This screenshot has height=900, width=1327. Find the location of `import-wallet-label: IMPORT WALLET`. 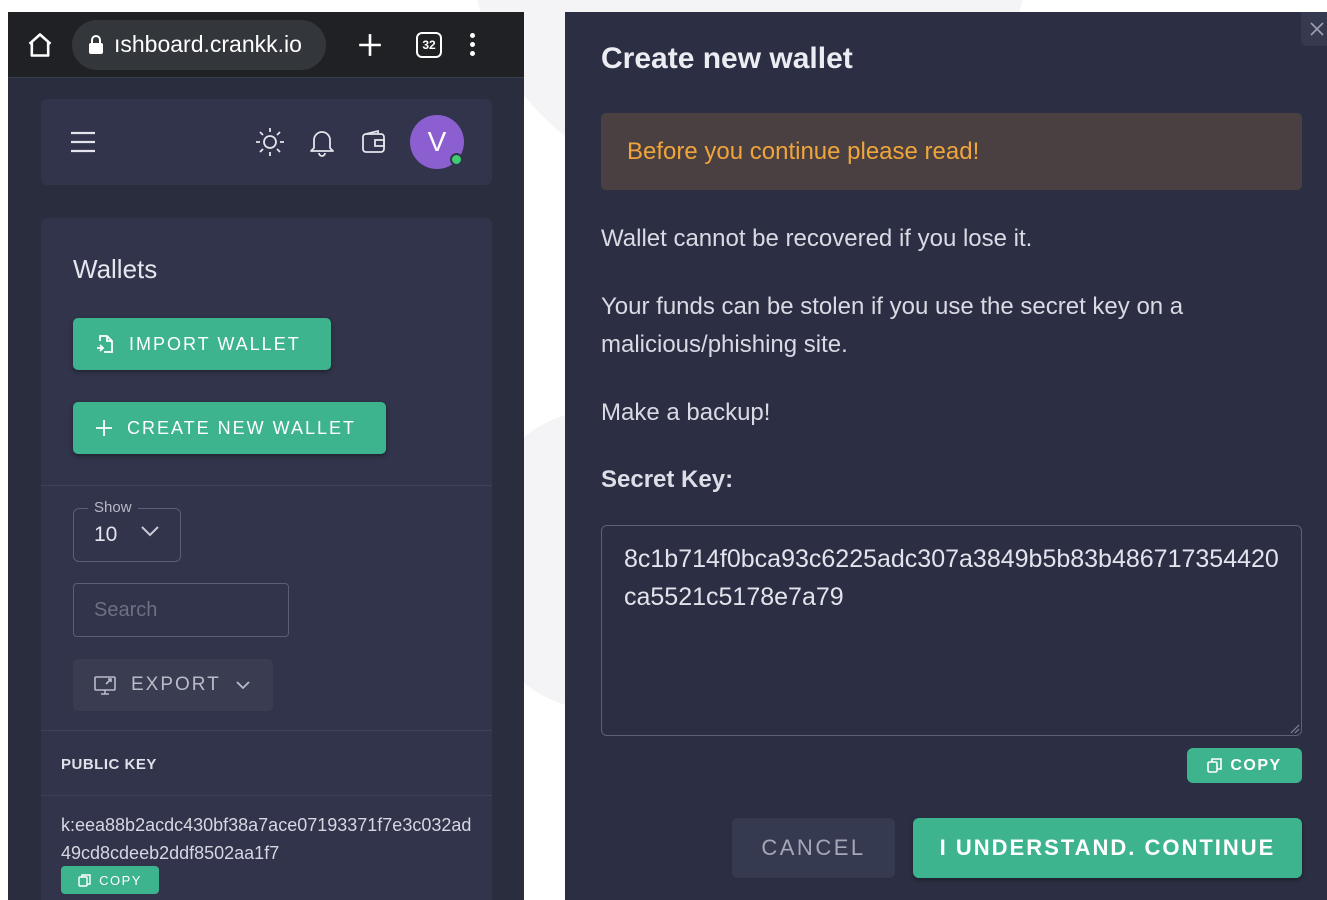

import-wallet-label: IMPORT WALLET is located at coordinates (215, 343).